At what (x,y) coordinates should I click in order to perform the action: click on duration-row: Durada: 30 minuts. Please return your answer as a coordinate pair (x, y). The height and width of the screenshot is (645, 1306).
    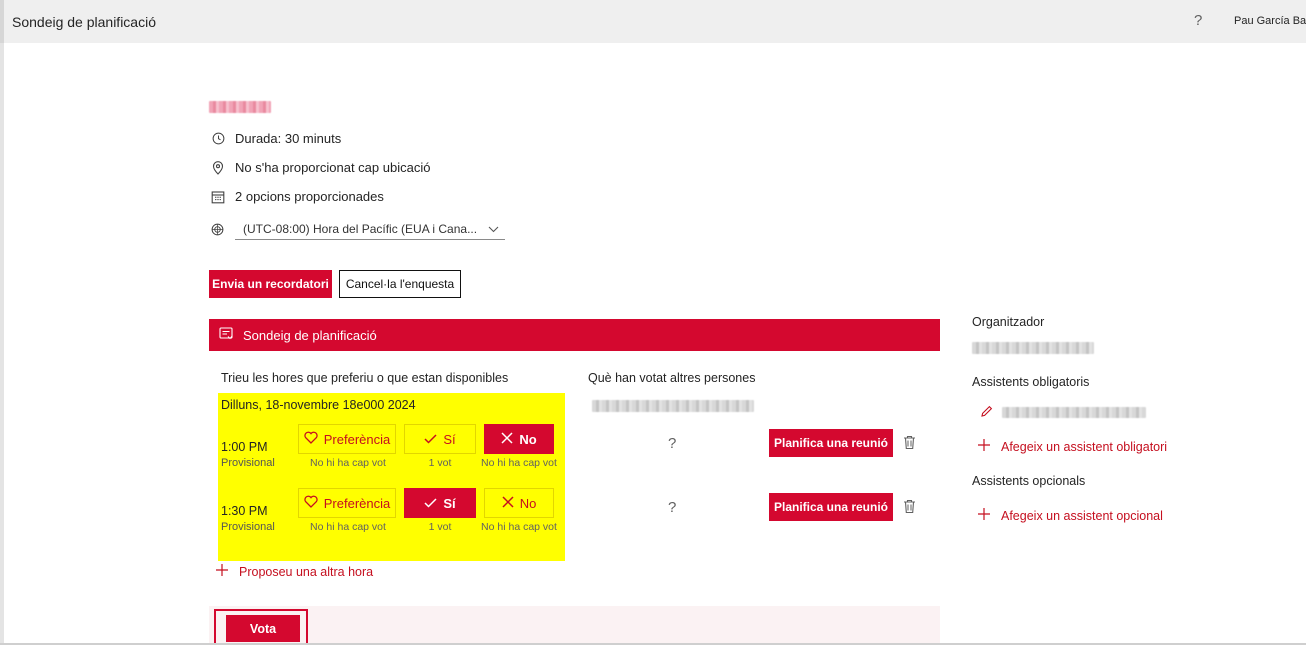
    Looking at the image, I should click on (276, 138).